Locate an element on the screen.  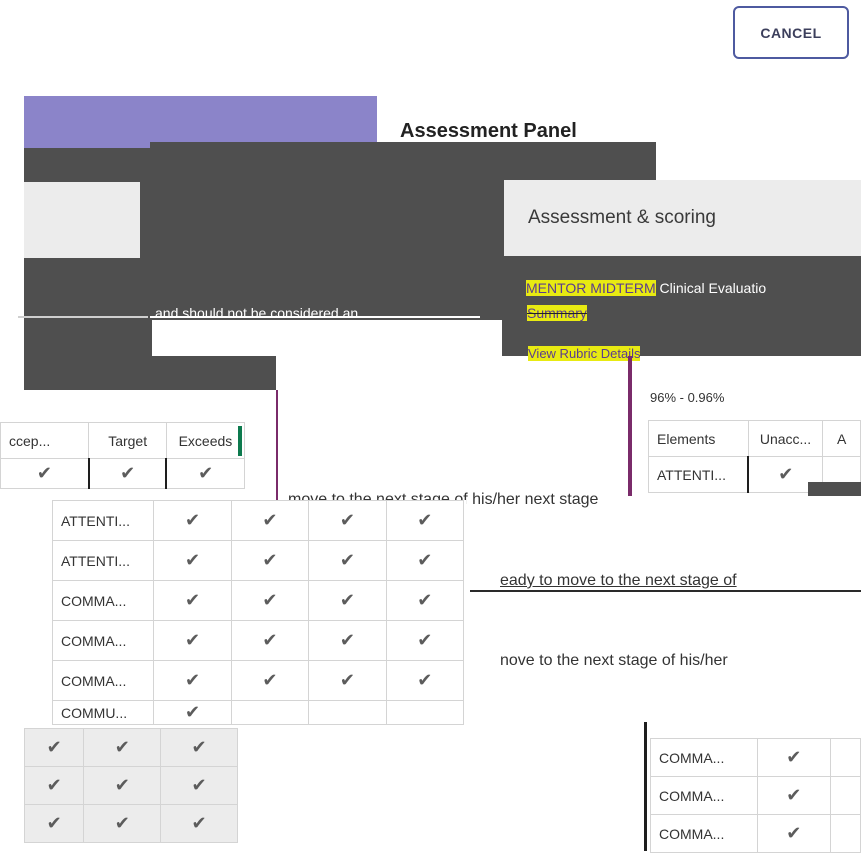
summary-text: Summary is located at coordinates (557, 313).